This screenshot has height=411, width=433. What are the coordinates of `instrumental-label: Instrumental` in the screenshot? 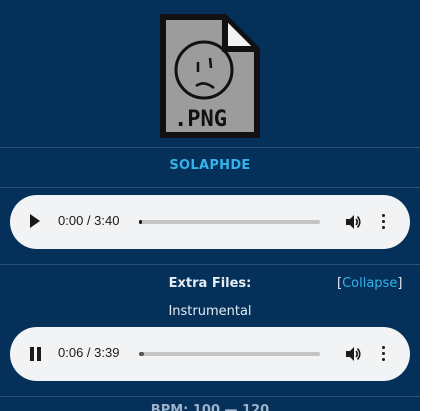 It's located at (210, 311).